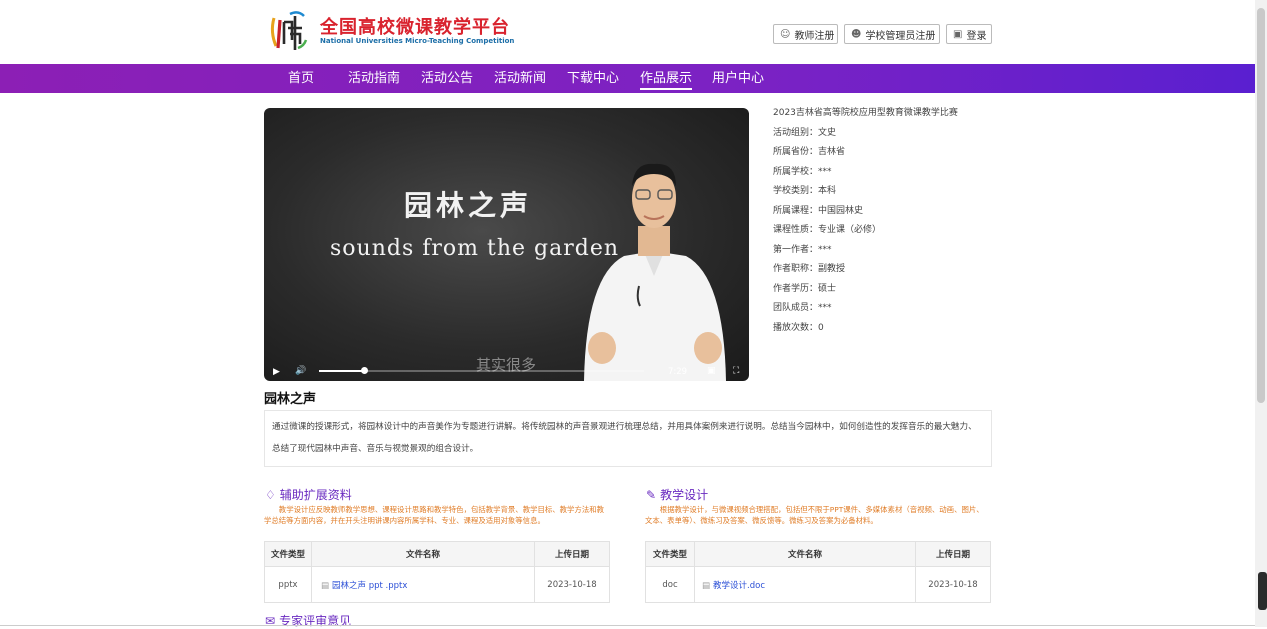 The height and width of the screenshot is (629, 1267). I want to click on logo-icon, so click(289, 30).